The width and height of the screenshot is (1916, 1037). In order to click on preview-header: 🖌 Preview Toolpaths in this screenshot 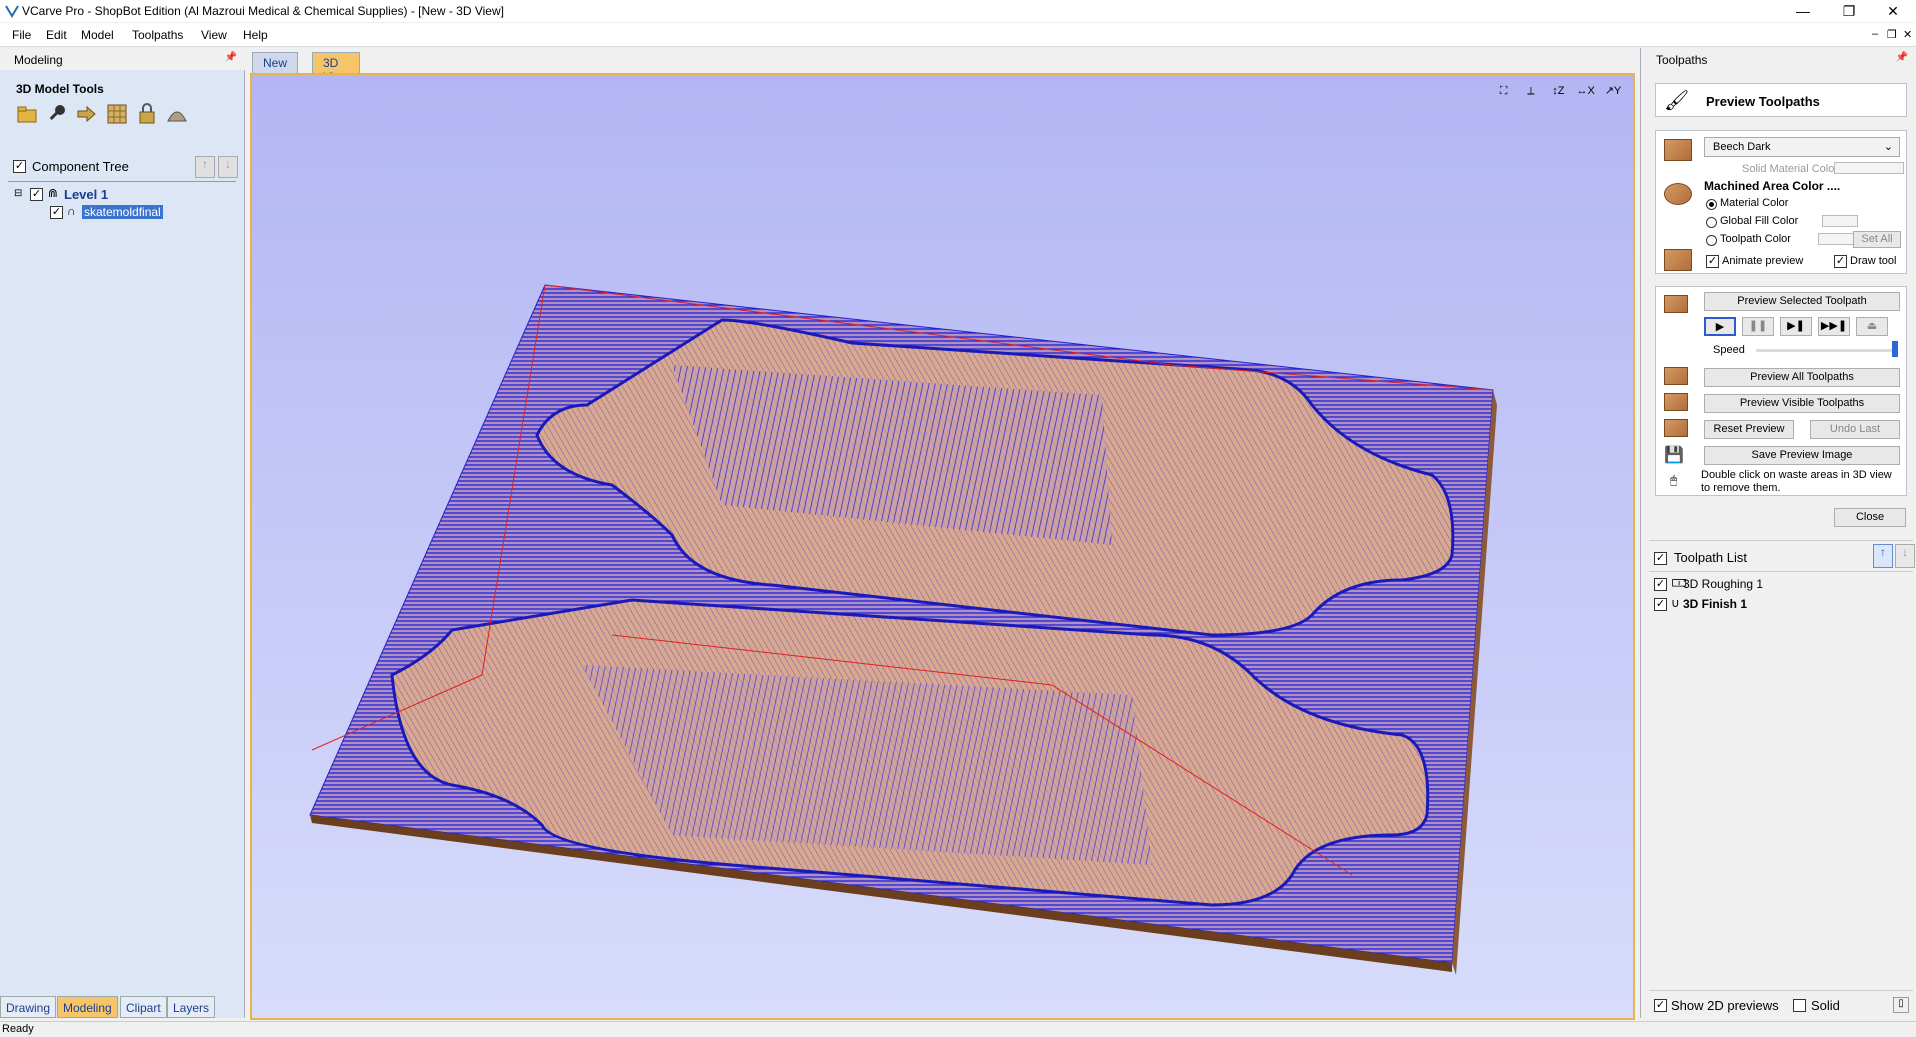, I will do `click(1781, 100)`.